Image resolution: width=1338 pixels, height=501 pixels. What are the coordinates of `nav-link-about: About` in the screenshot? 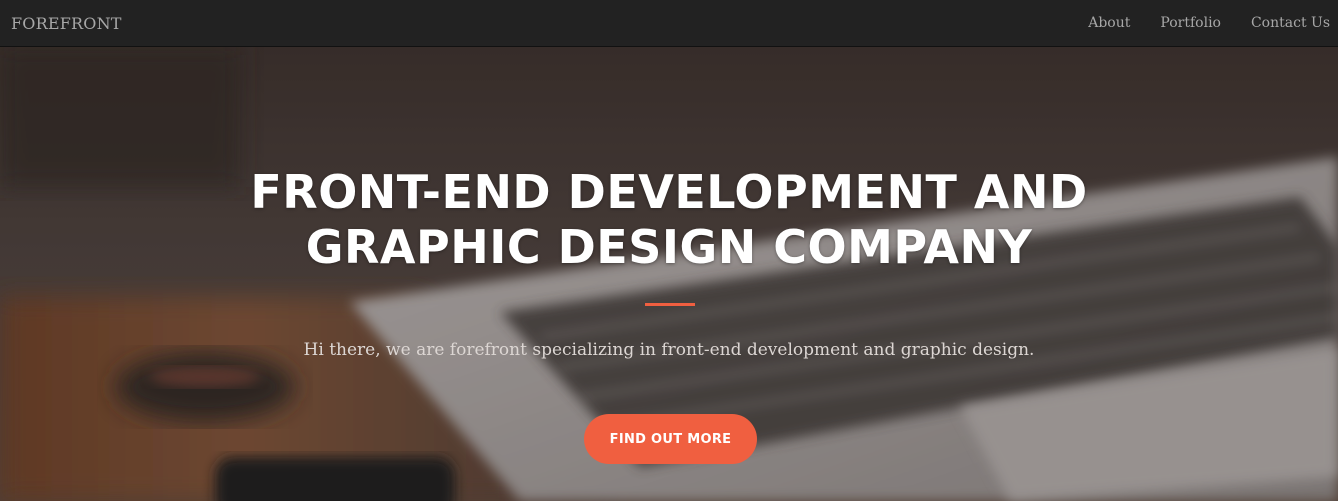 It's located at (1109, 23).